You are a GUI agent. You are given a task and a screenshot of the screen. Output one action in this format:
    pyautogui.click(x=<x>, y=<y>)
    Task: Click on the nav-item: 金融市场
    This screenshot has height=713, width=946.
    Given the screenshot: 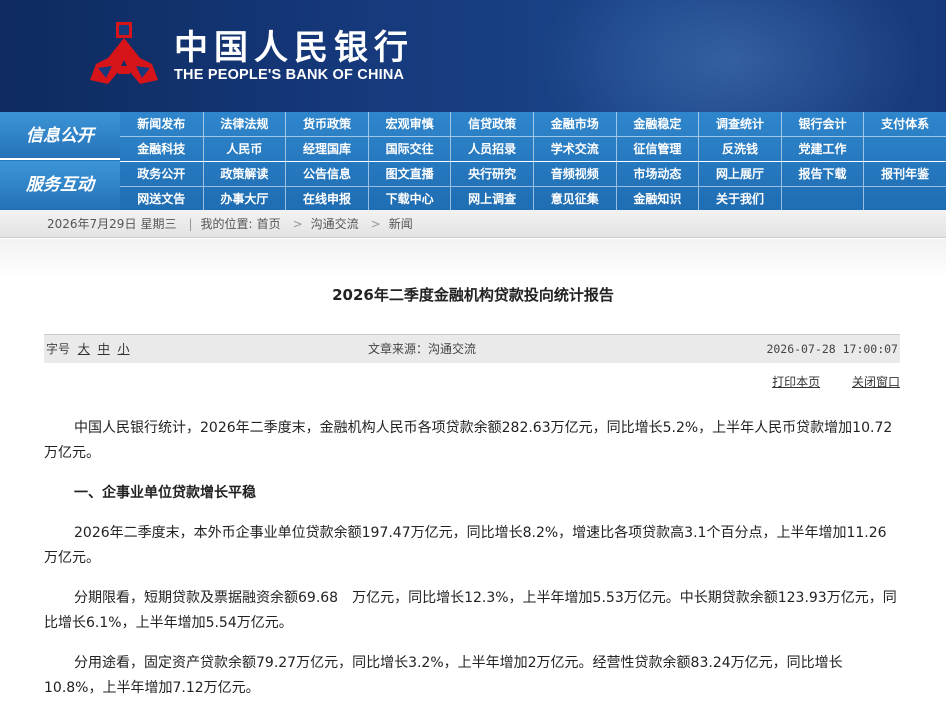 What is the action you would take?
    pyautogui.click(x=574, y=124)
    